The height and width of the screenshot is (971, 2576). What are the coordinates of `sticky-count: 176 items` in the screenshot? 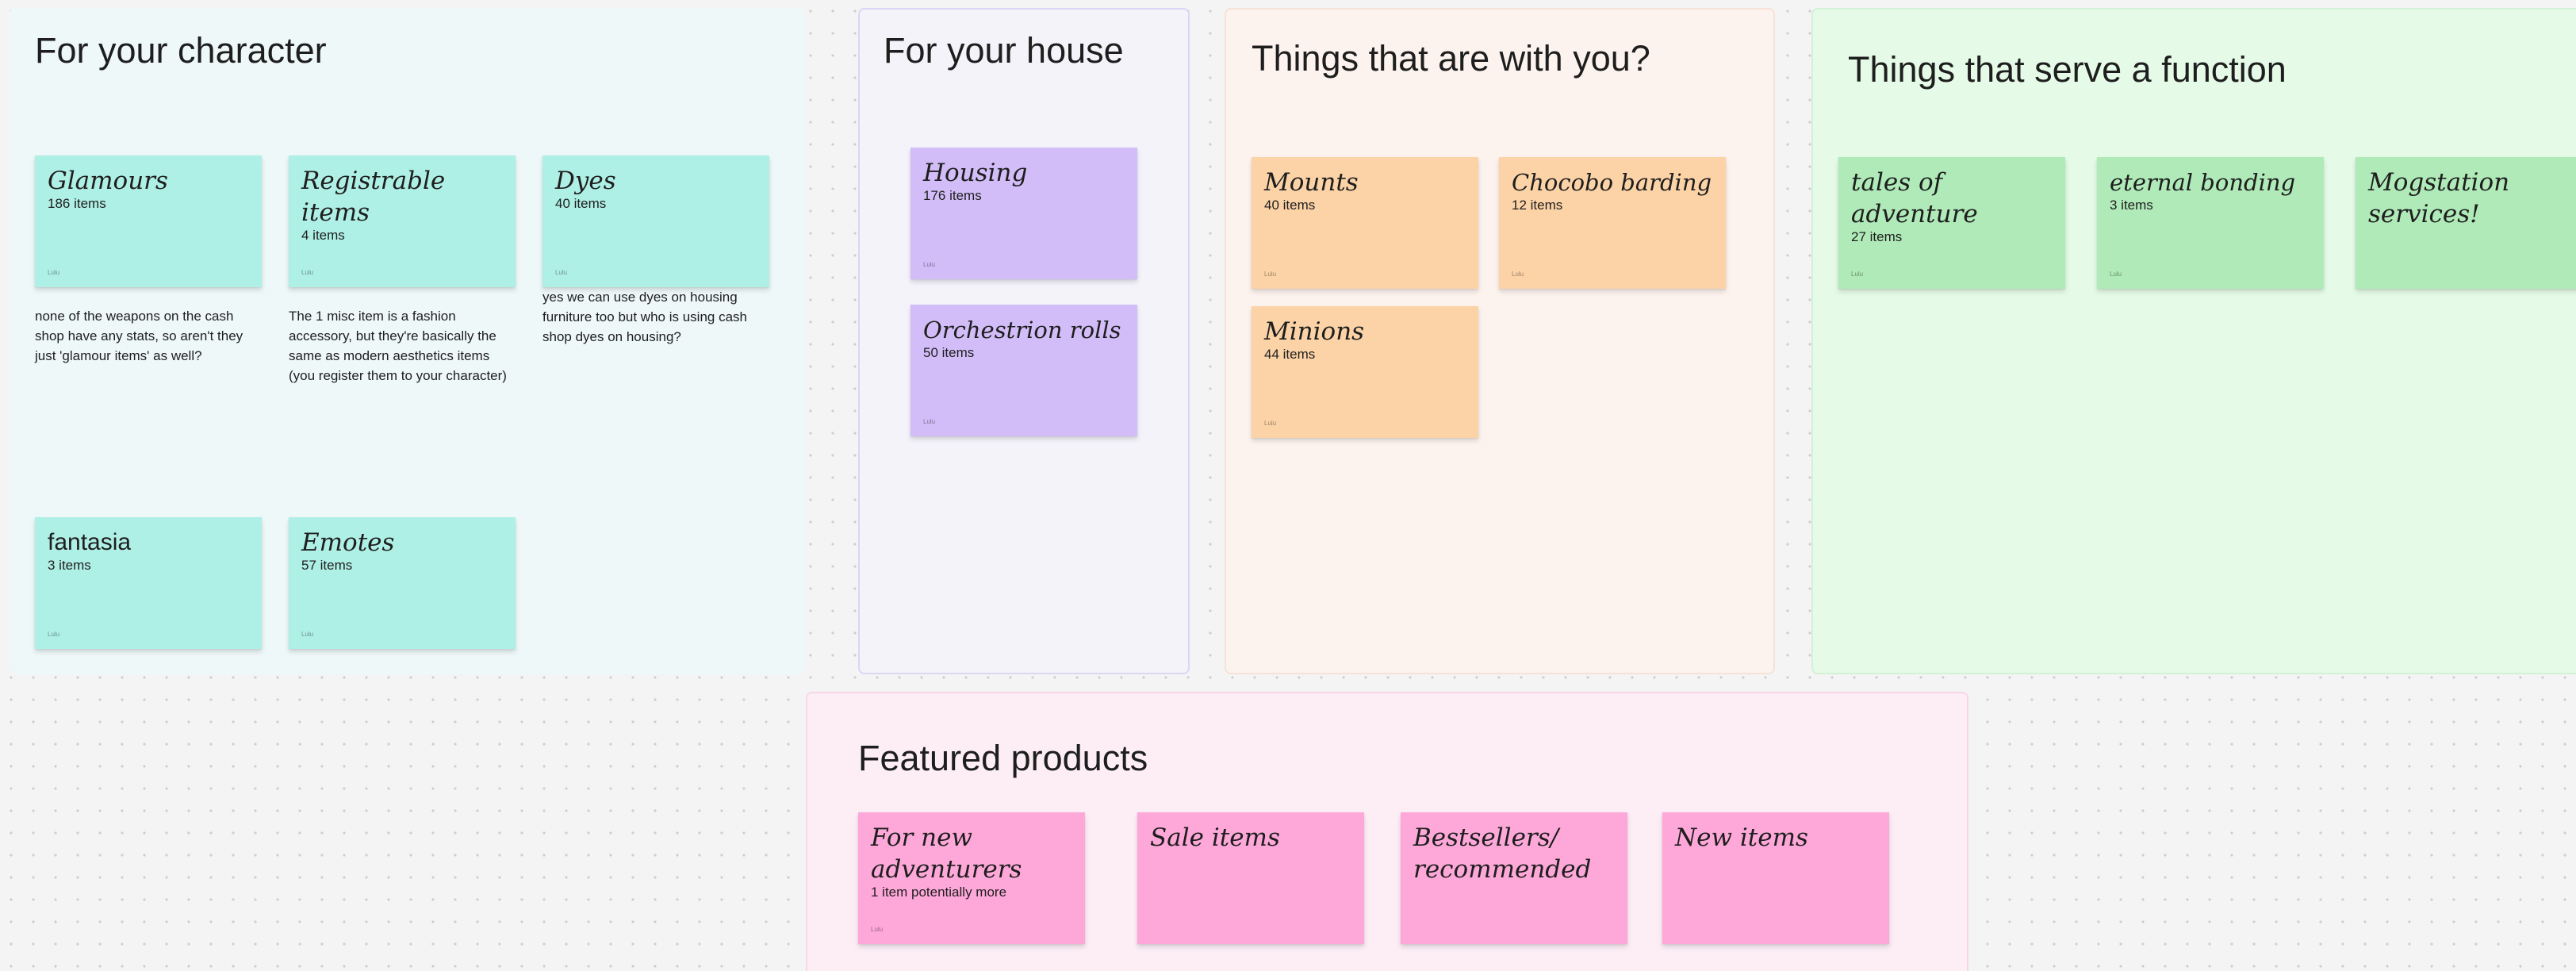 It's located at (953, 195).